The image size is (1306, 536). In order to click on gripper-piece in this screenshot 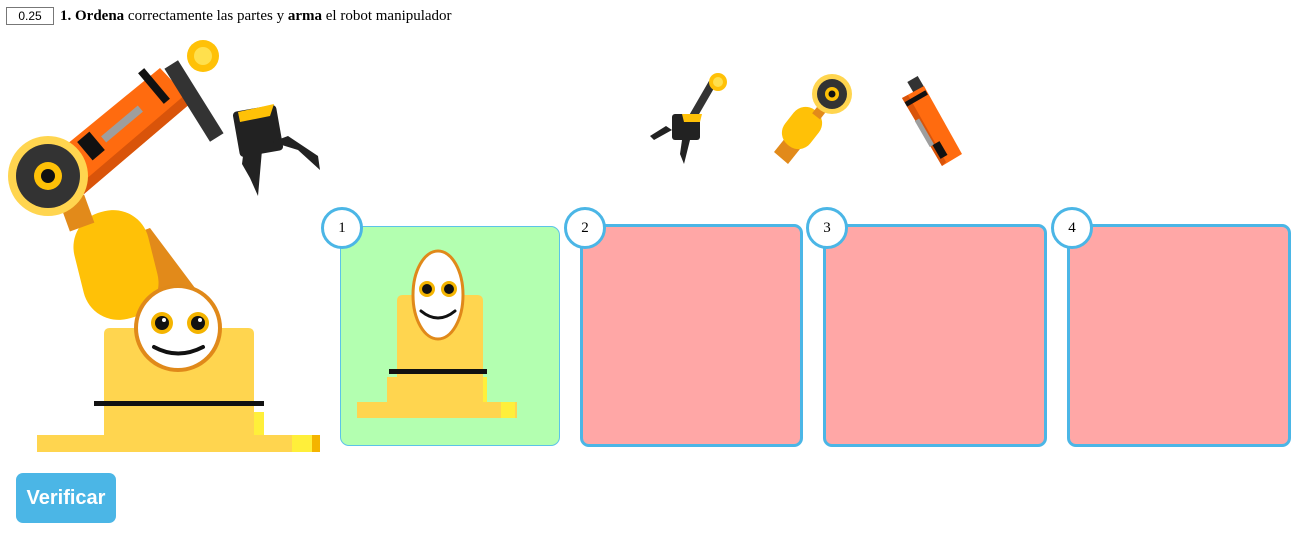, I will do `click(689, 118)`.